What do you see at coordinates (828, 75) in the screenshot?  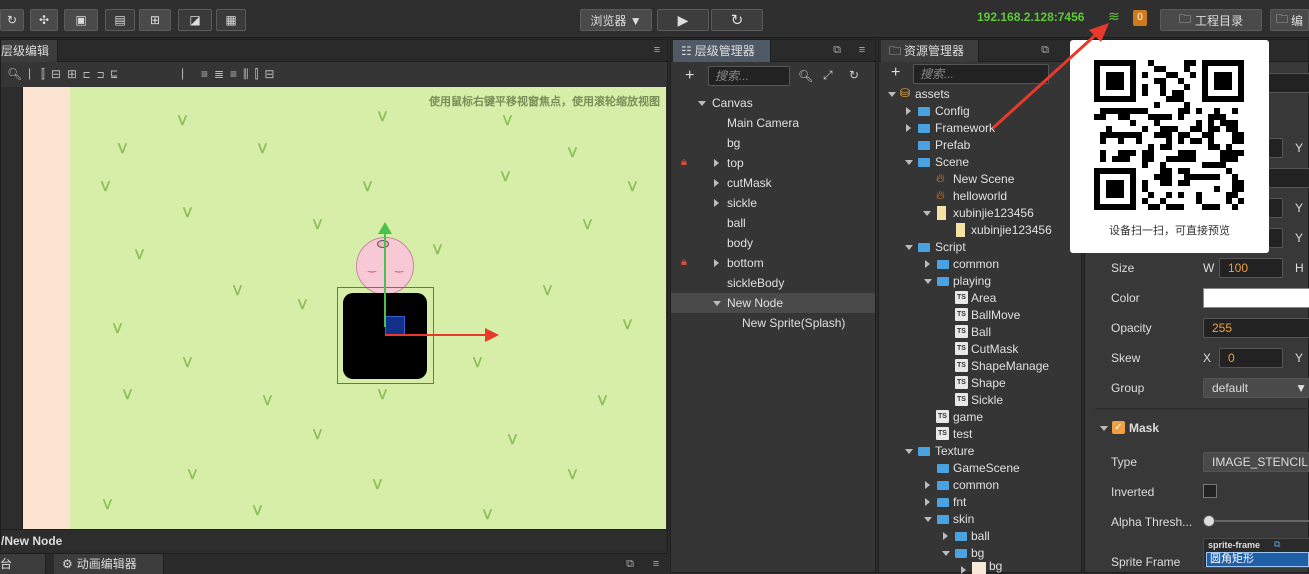 I see `expand-icon: ⤢` at bounding box center [828, 75].